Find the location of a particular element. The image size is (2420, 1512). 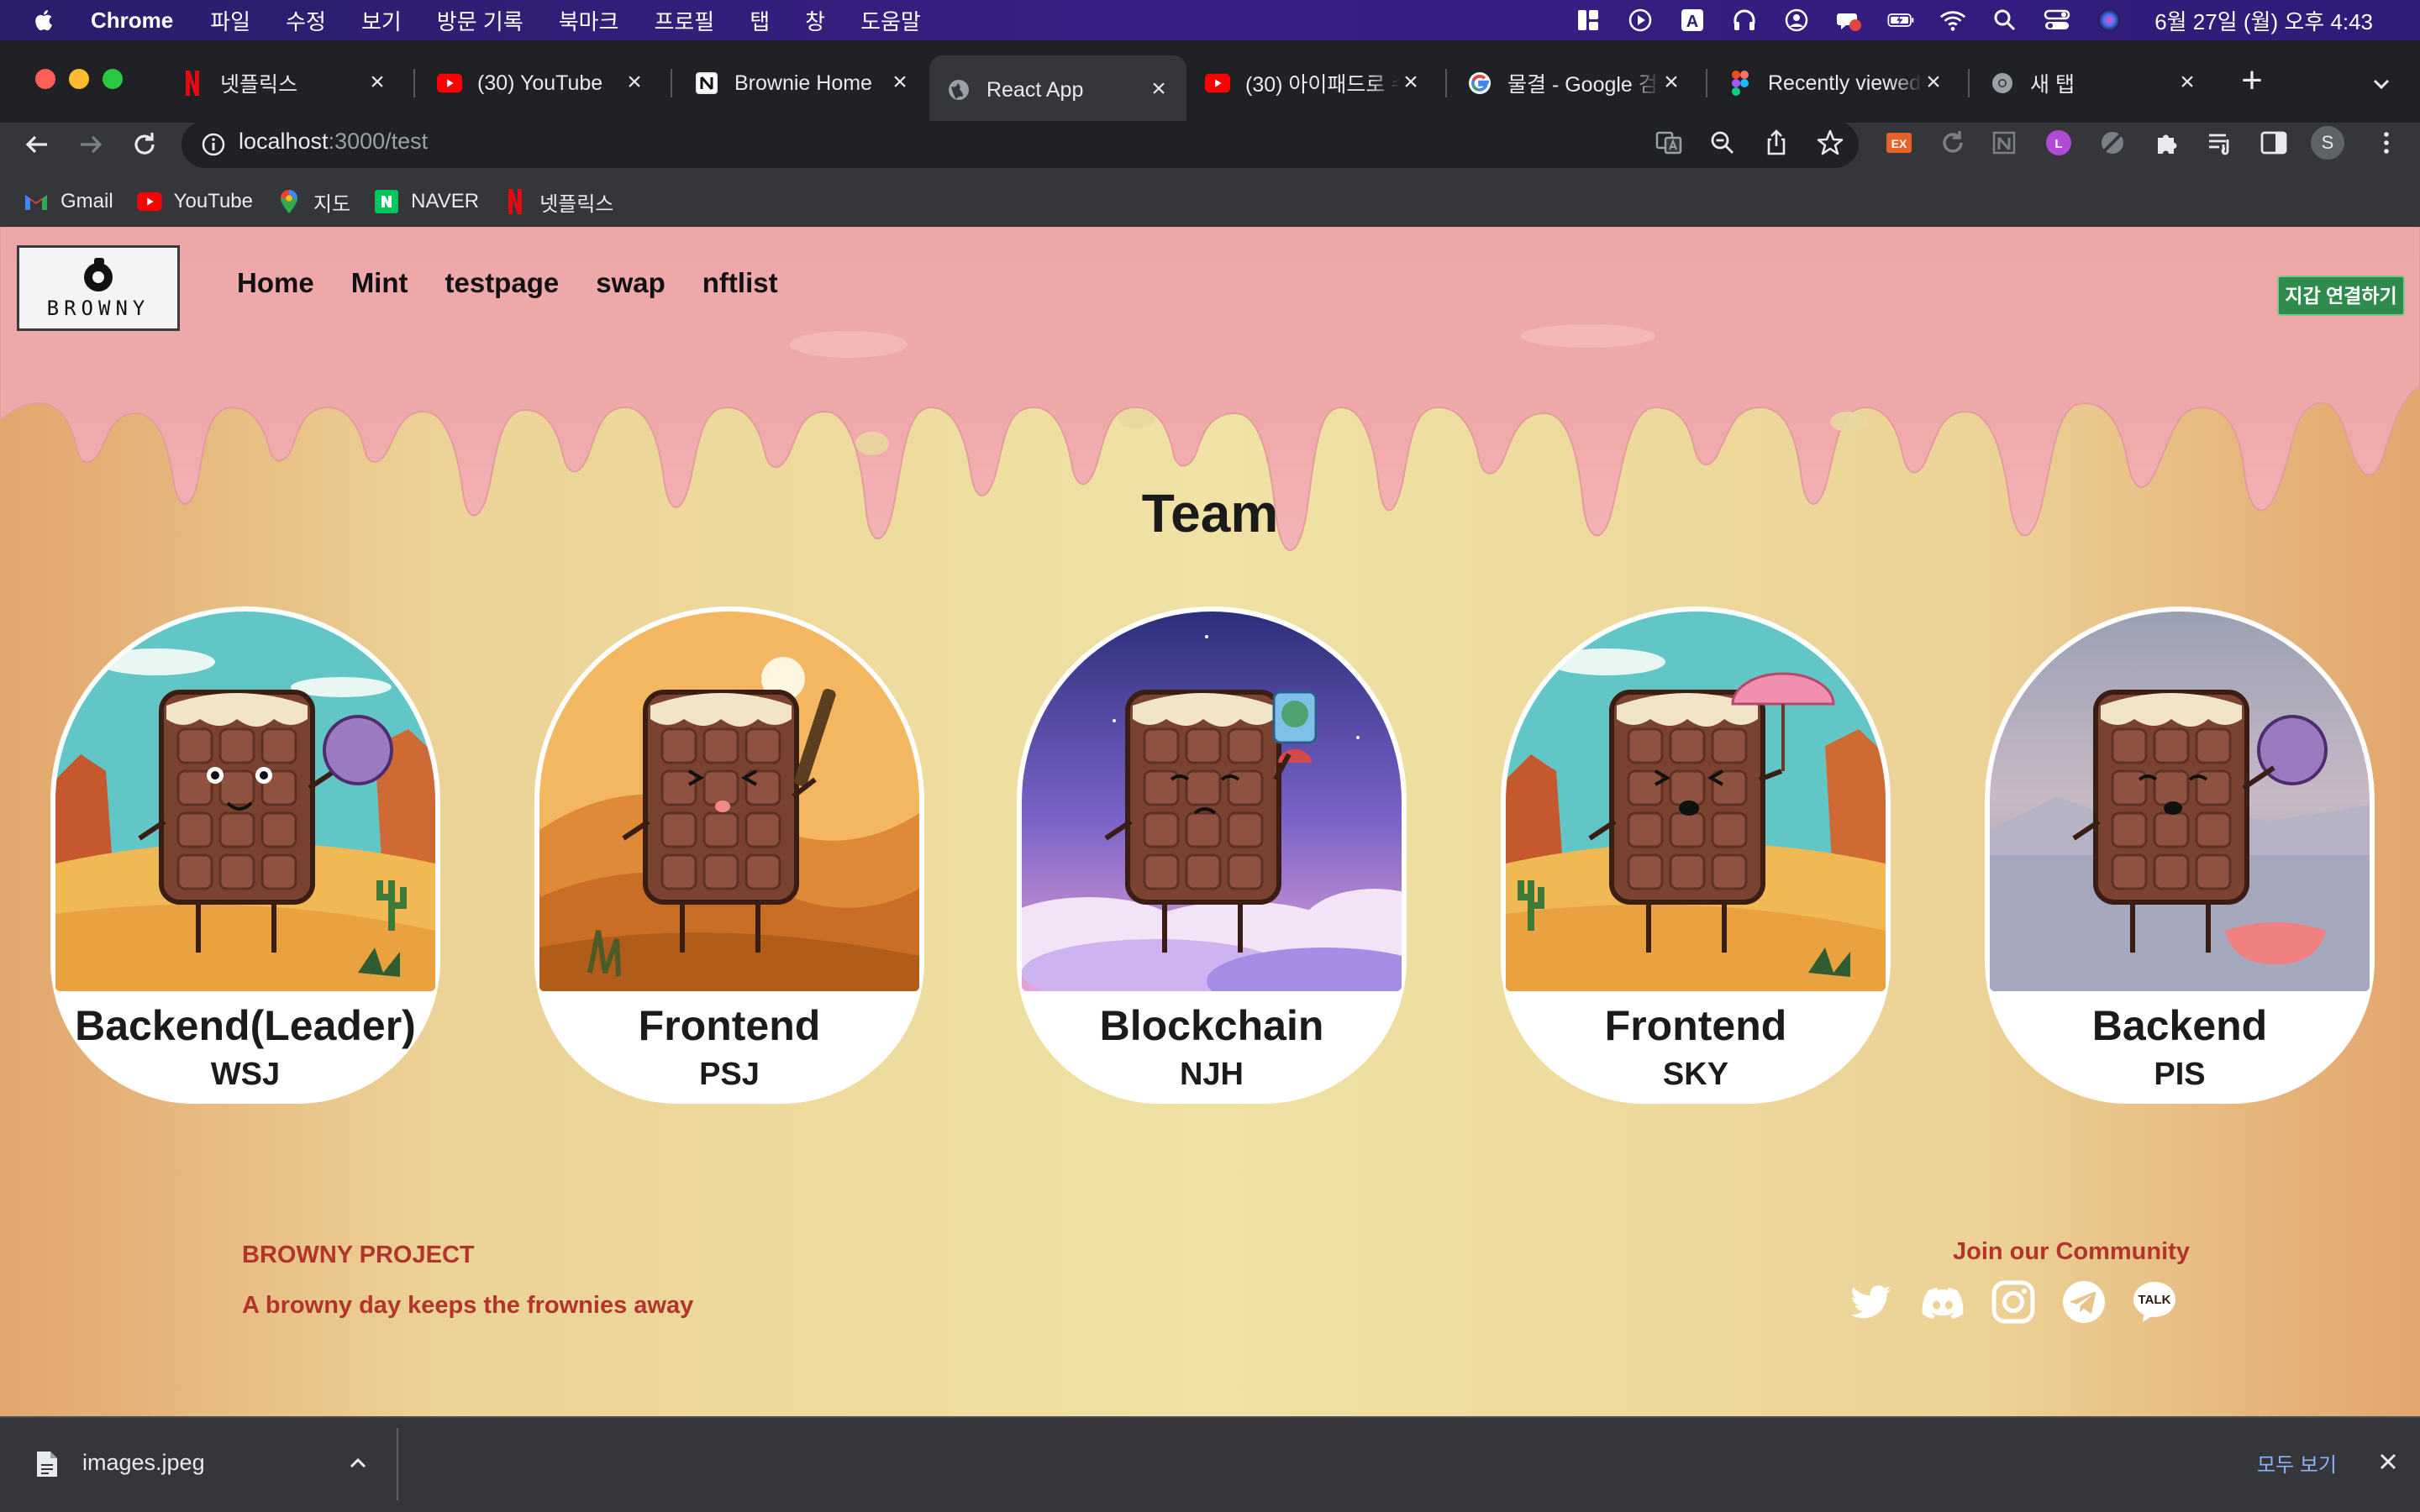

download-file-name: images.jpeg is located at coordinates (143, 1463).